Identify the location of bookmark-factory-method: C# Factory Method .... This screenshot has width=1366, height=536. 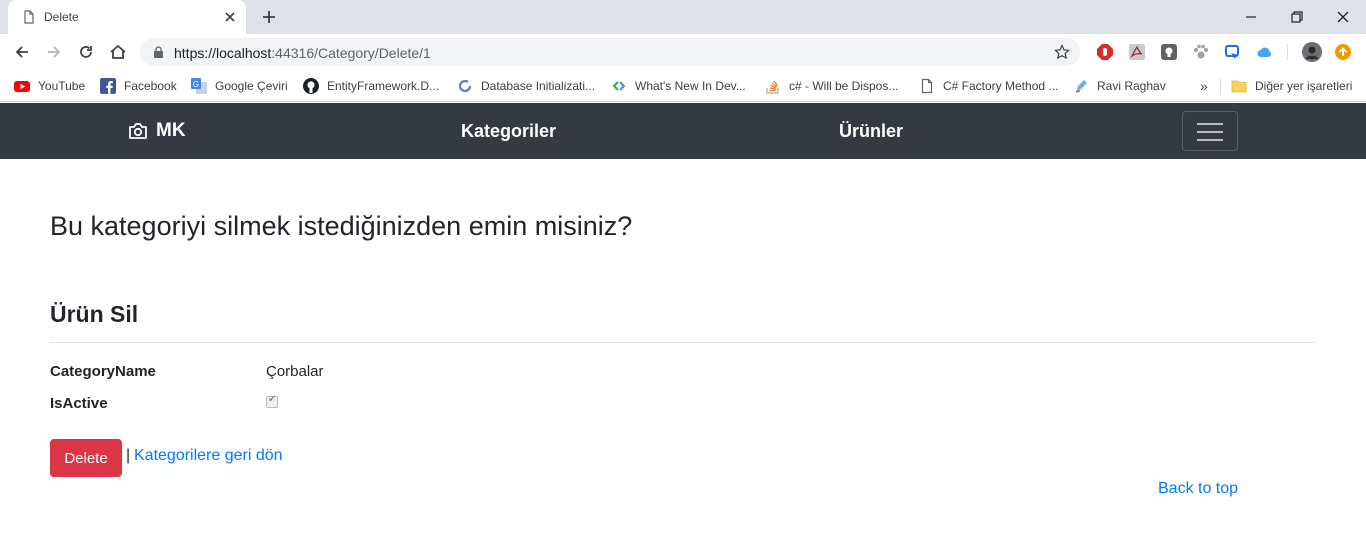
(988, 86).